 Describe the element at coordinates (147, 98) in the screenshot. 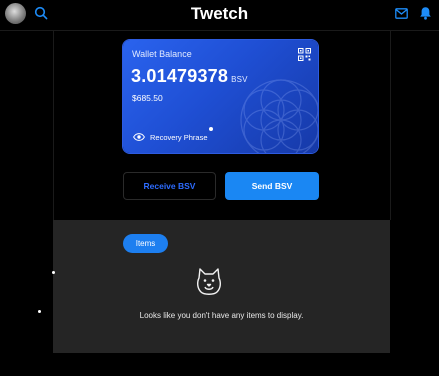

I see `wallet-fiat-value: $685.50` at that location.